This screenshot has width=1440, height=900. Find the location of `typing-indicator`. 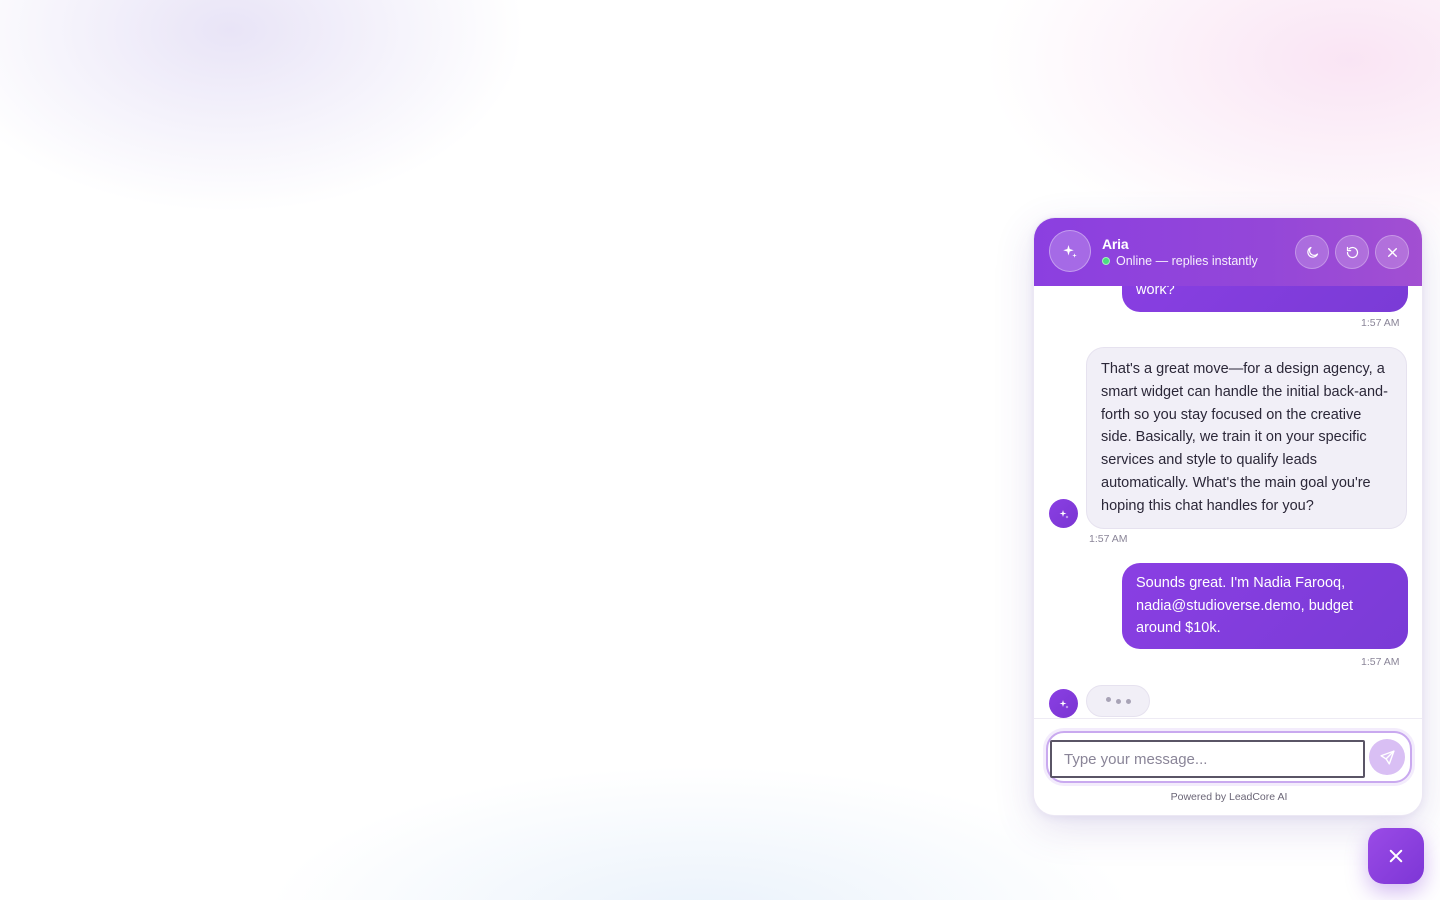

typing-indicator is located at coordinates (1118, 701).